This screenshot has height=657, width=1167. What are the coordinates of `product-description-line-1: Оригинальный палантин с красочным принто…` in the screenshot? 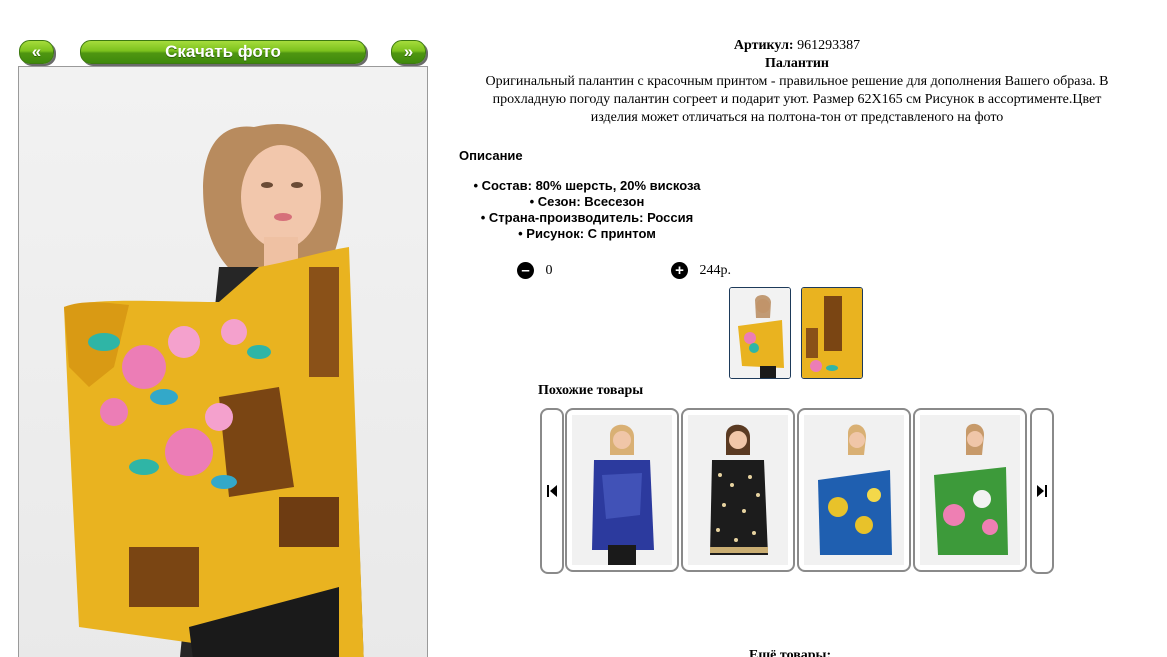 It's located at (797, 81).